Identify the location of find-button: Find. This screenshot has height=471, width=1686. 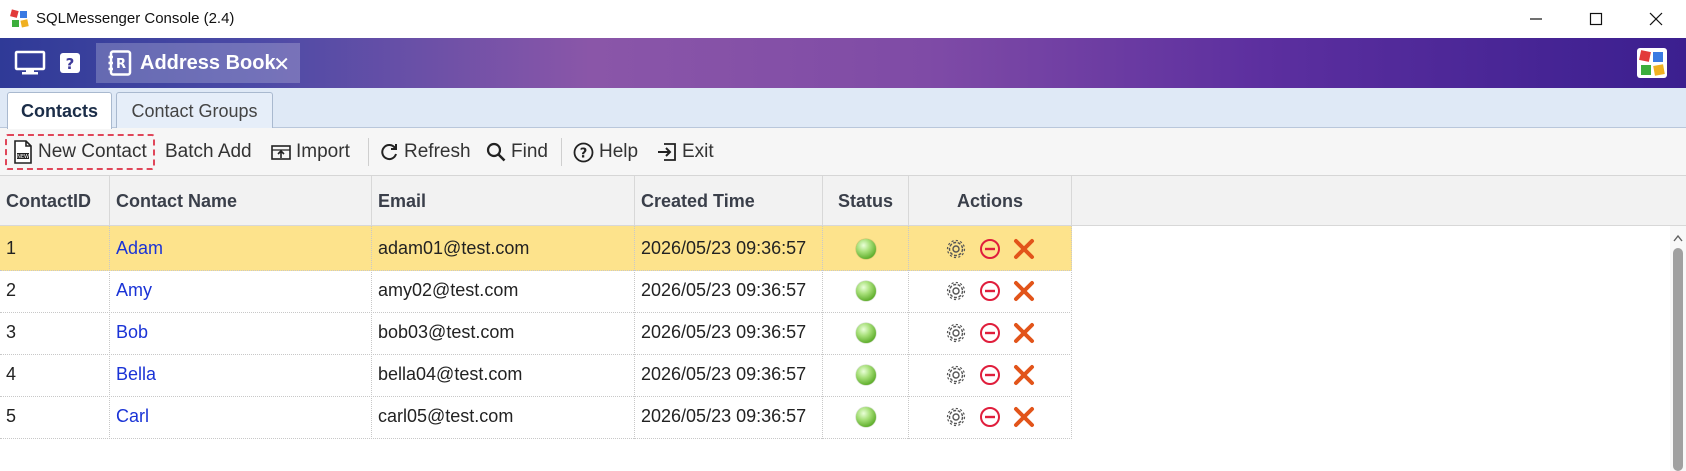
(517, 152).